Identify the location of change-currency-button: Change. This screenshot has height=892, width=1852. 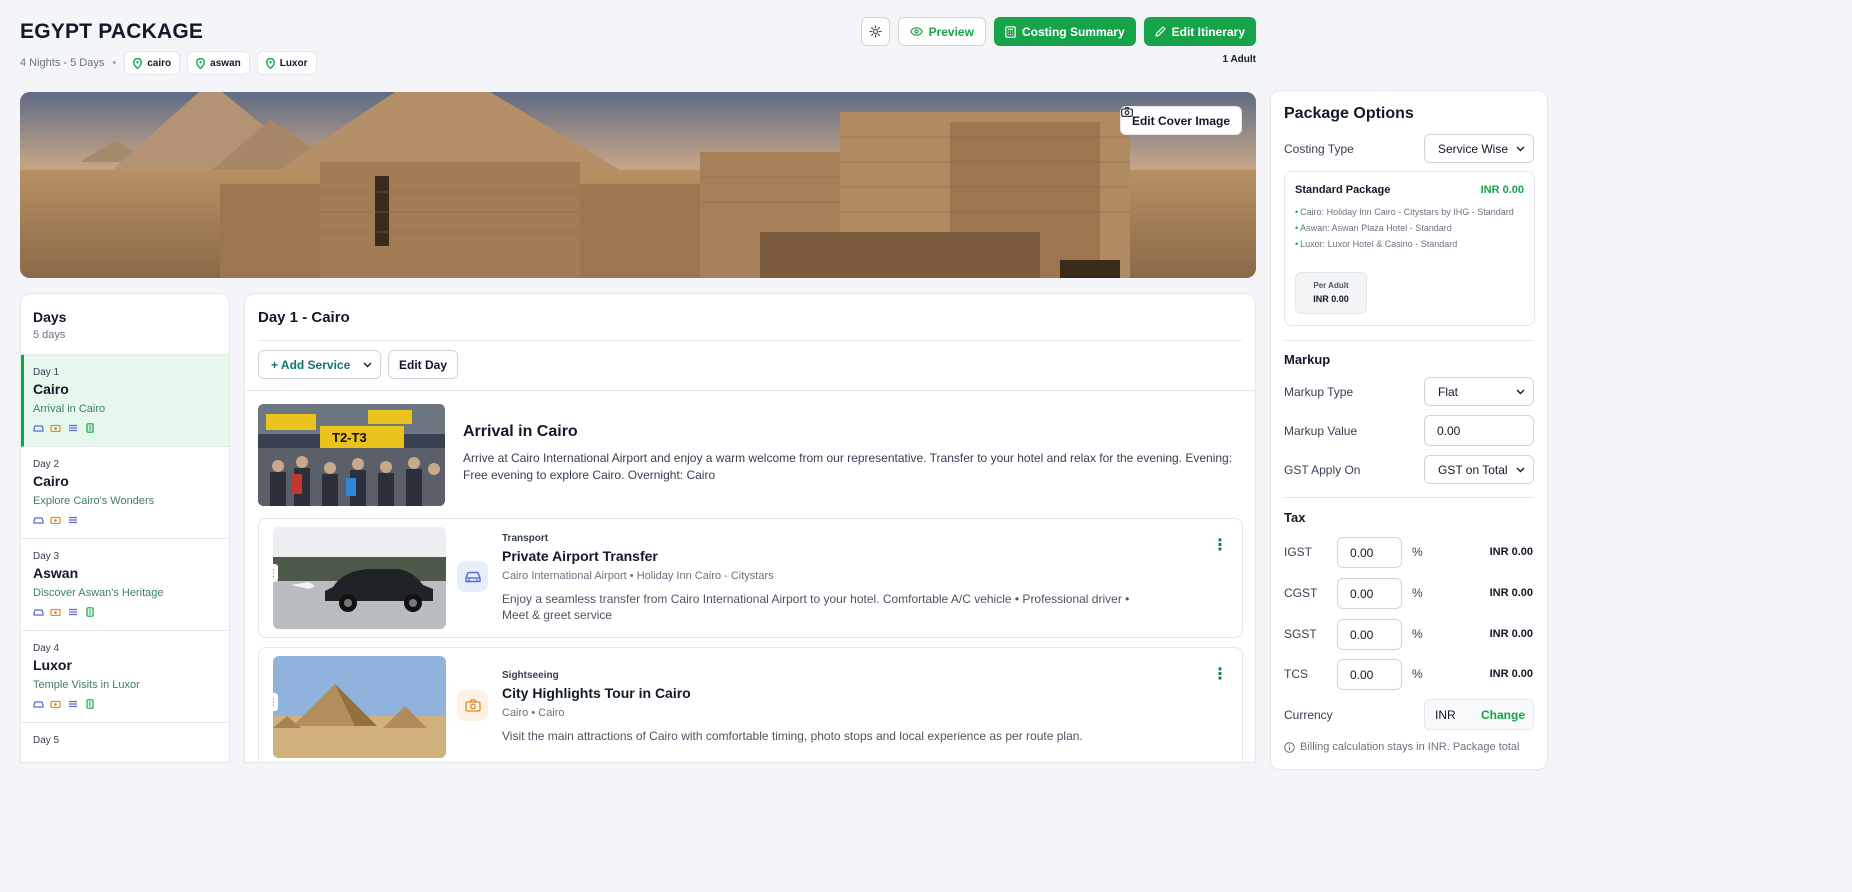
(1503, 715).